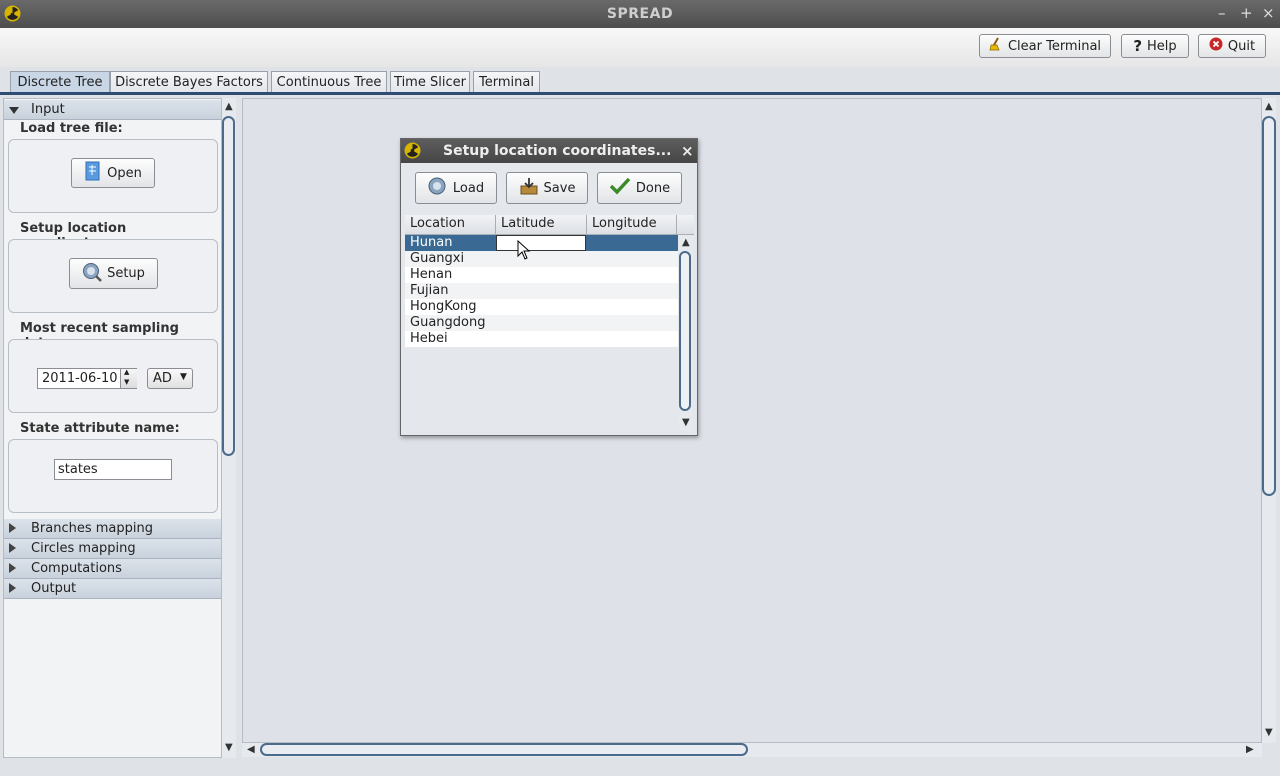  What do you see at coordinates (506, 82) in the screenshot?
I see `tab-terminal: Terminal` at bounding box center [506, 82].